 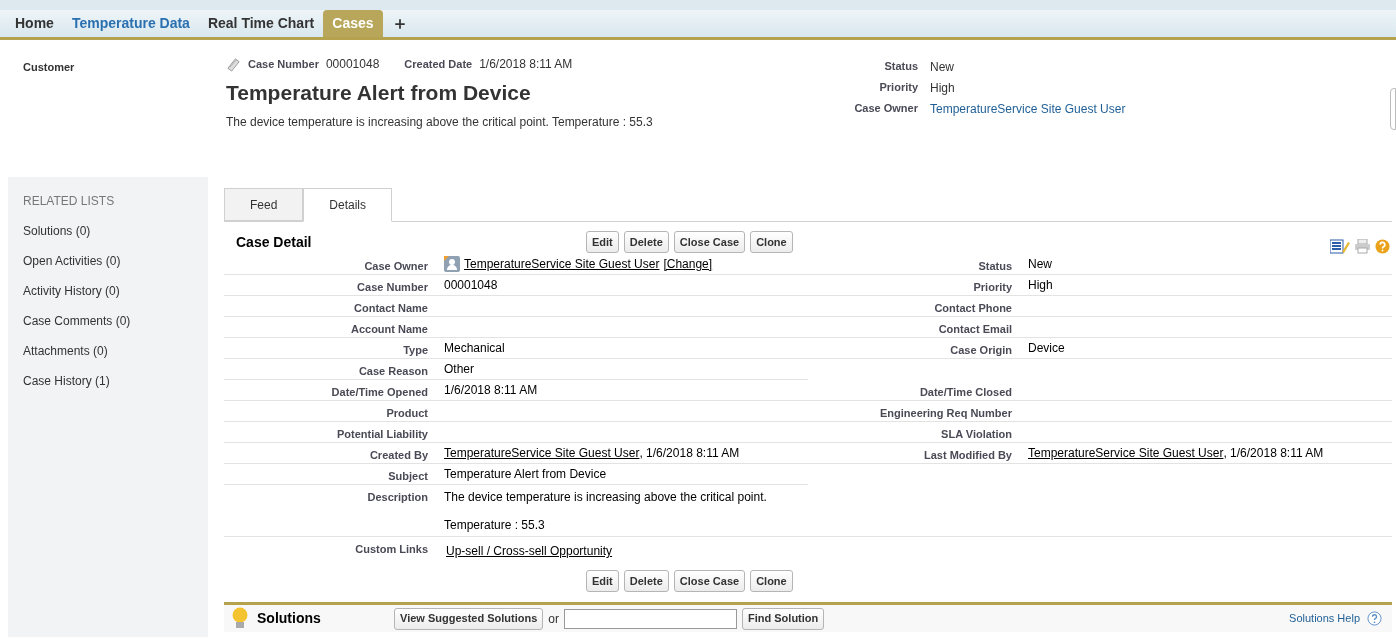 What do you see at coordinates (688, 264) in the screenshot?
I see `user-link: [Change]` at bounding box center [688, 264].